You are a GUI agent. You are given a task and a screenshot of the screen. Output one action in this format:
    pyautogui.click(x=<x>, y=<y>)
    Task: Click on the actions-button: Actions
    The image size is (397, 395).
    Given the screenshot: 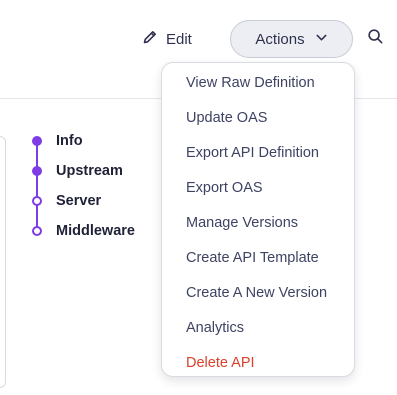 What is the action you would take?
    pyautogui.click(x=291, y=39)
    